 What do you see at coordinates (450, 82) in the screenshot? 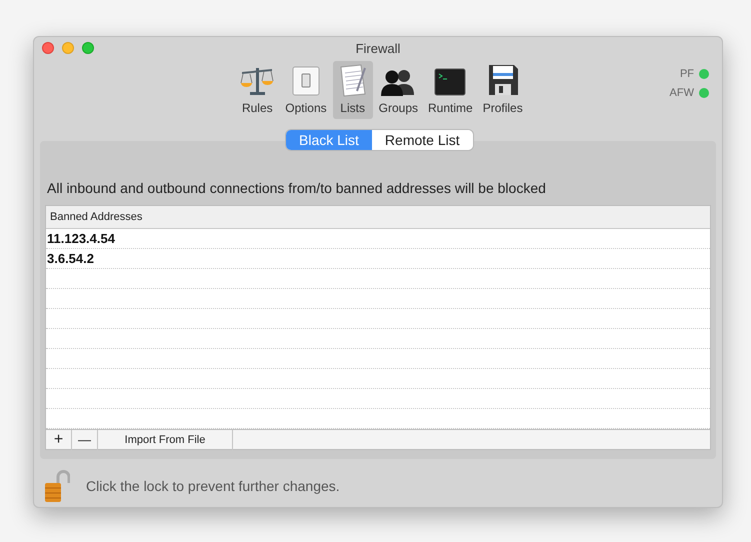
I see `terminal-icon` at bounding box center [450, 82].